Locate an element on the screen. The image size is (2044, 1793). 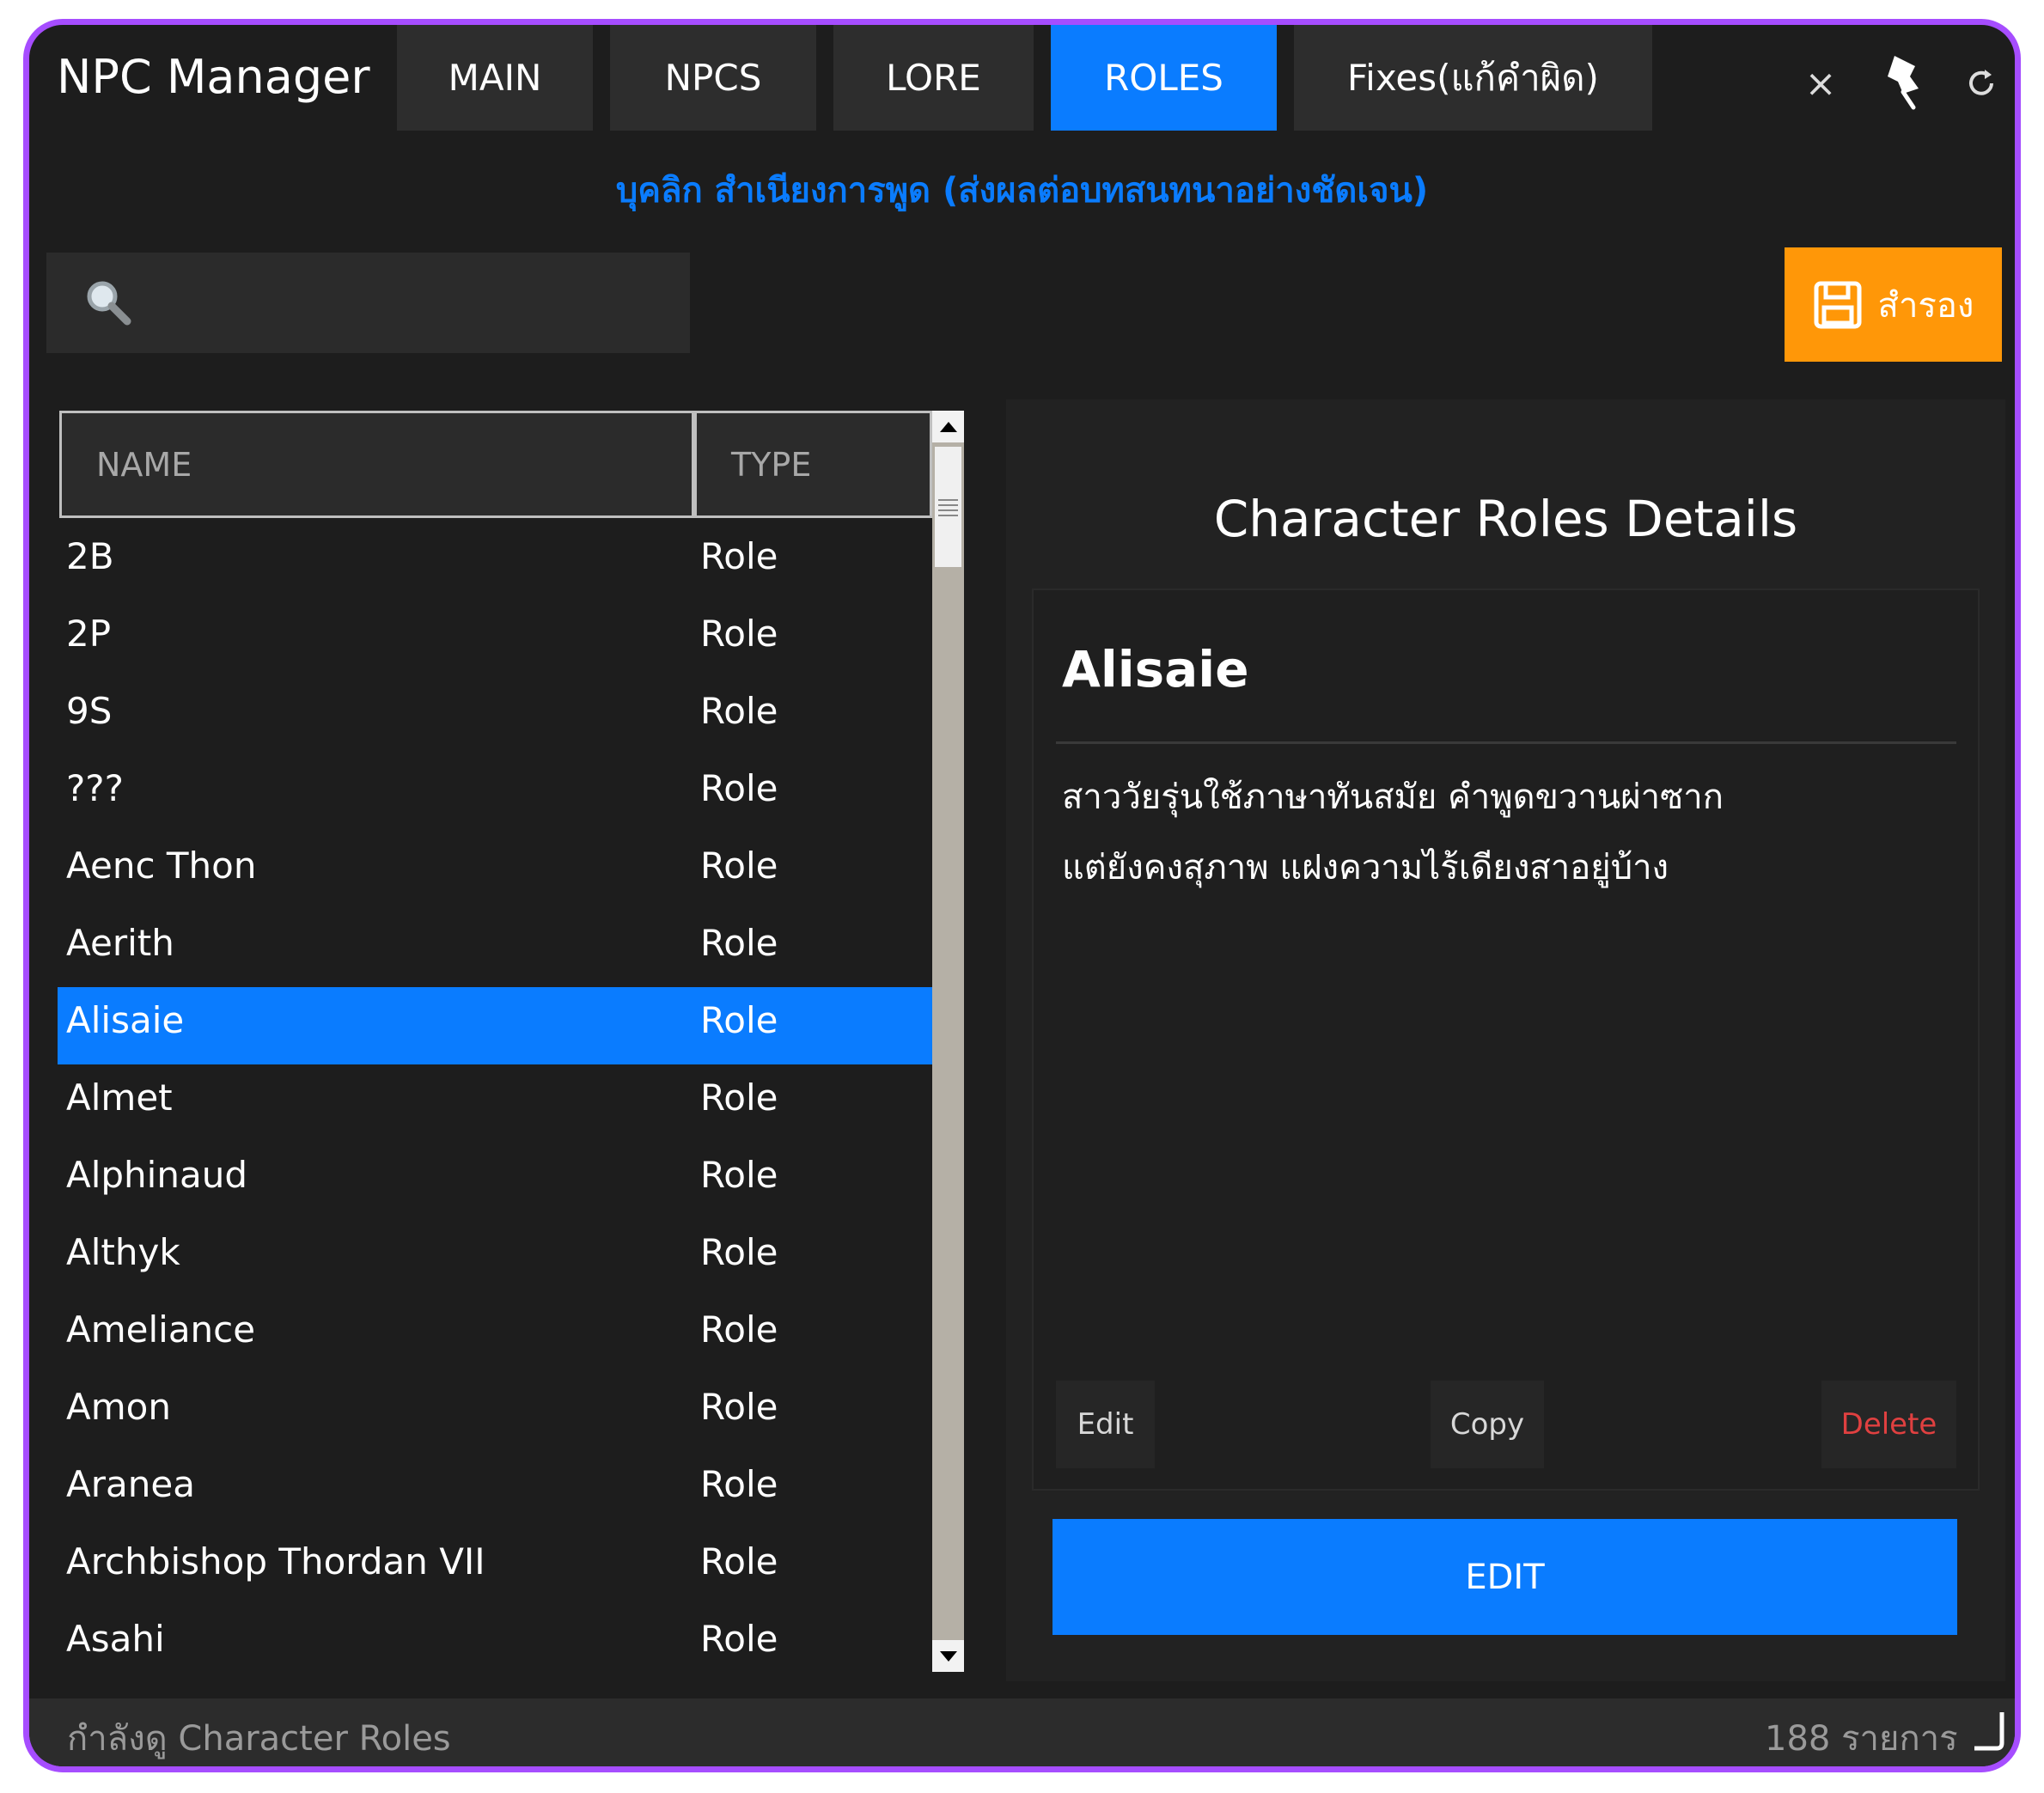
table-row: Almet Role is located at coordinates (495, 1103).